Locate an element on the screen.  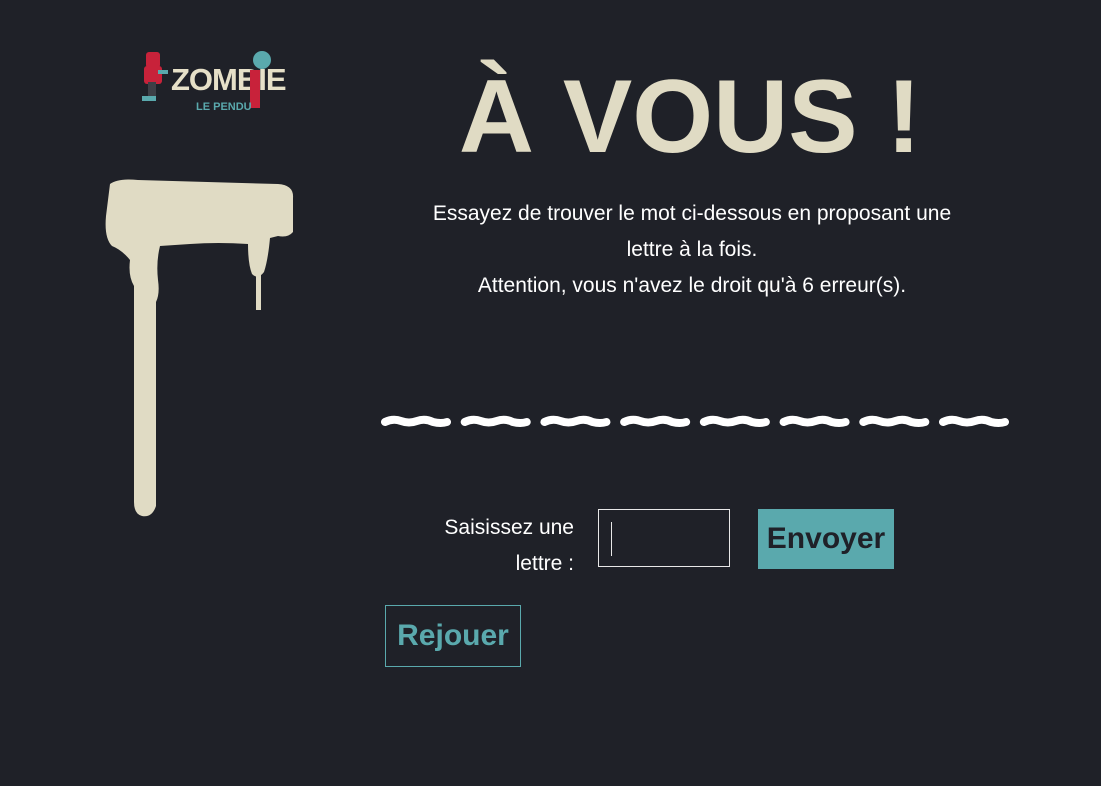
hangman-gallows is located at coordinates (200, 351).